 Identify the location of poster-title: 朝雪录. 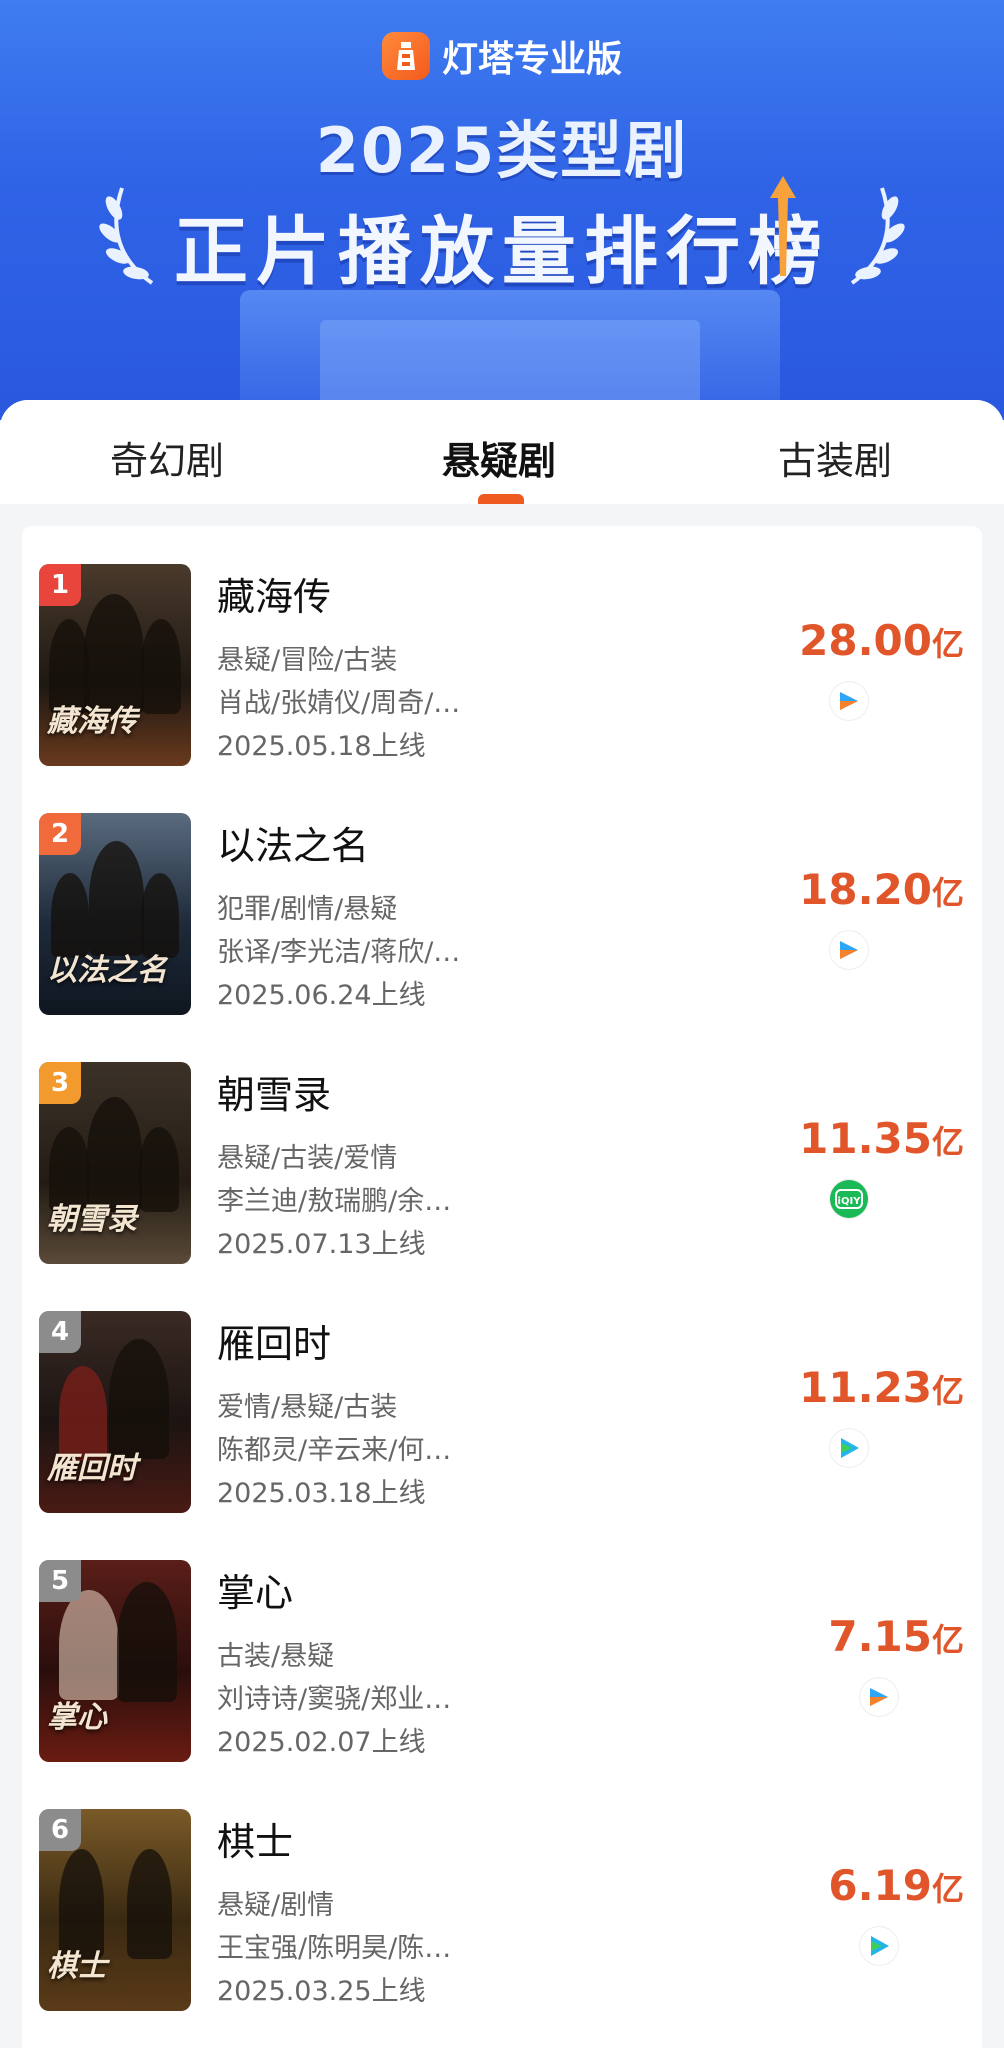
(92, 1219).